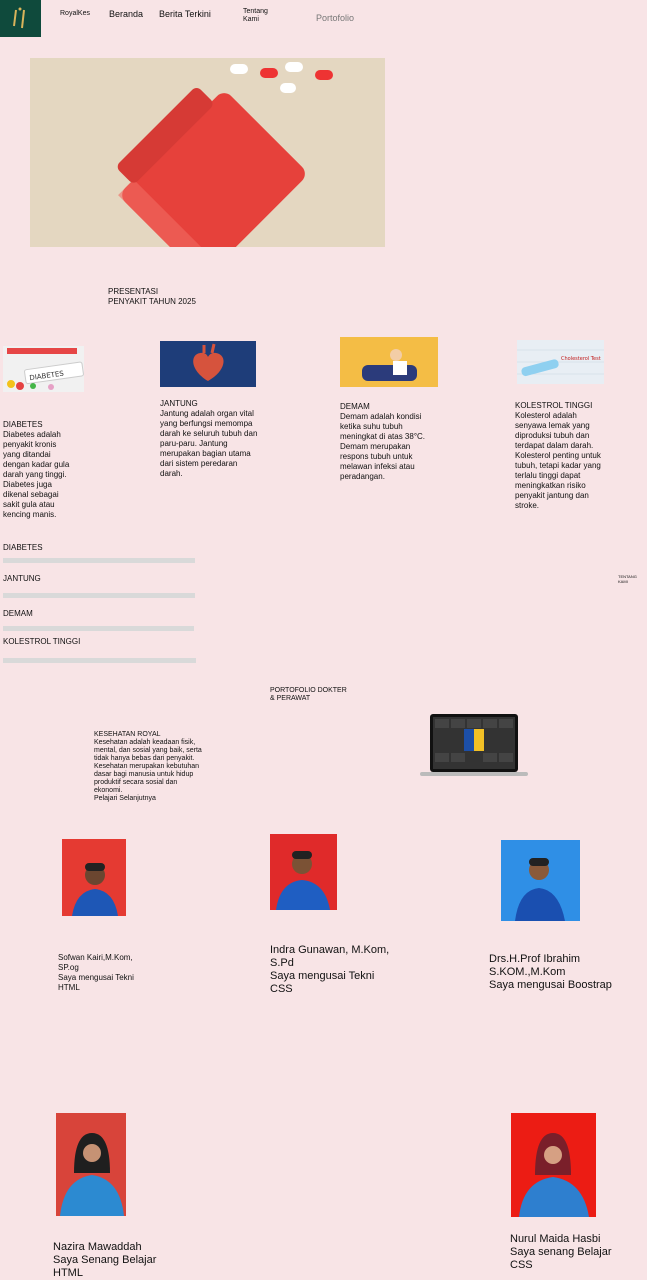 This screenshot has width=647, height=1280. What do you see at coordinates (96, 982) in the screenshot?
I see `team-skill-sofwan: Saya mengusai Tekni HTML` at bounding box center [96, 982].